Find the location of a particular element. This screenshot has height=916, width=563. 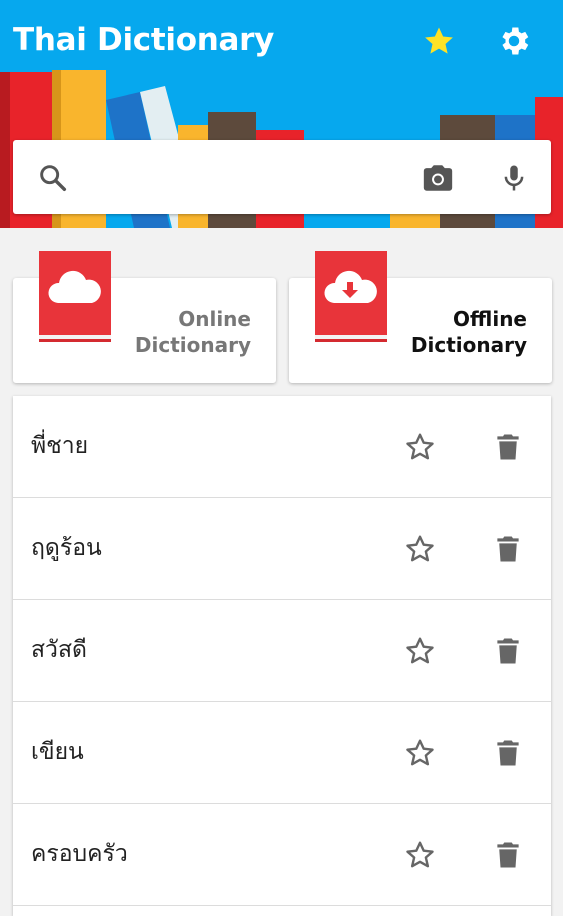

search-input is located at coordinates (249, 178).